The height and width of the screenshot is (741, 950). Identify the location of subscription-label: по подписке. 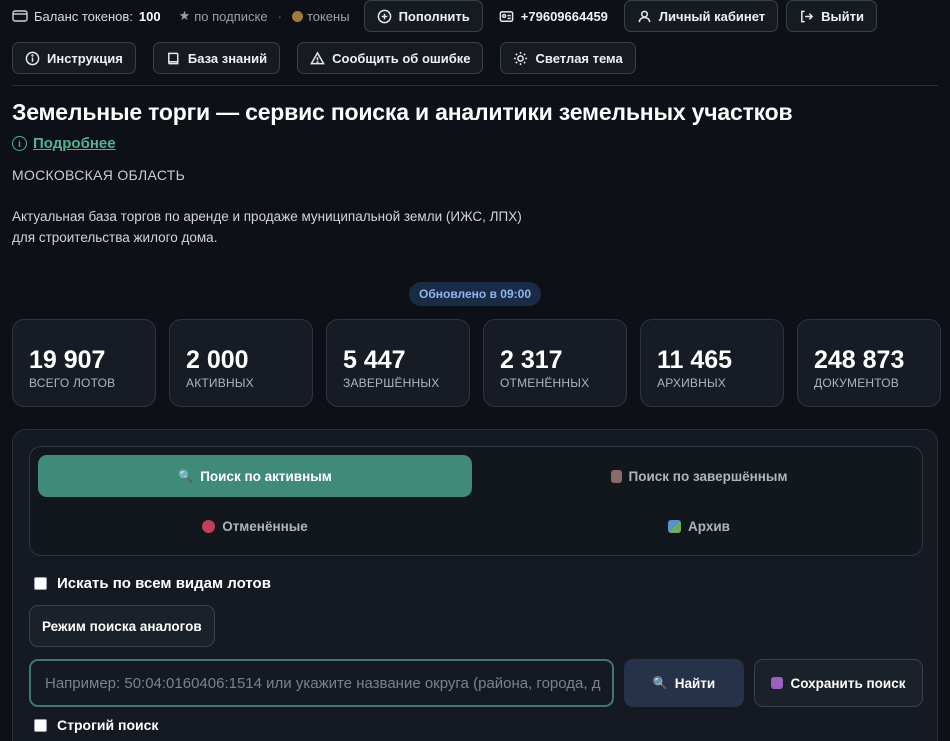
(231, 16).